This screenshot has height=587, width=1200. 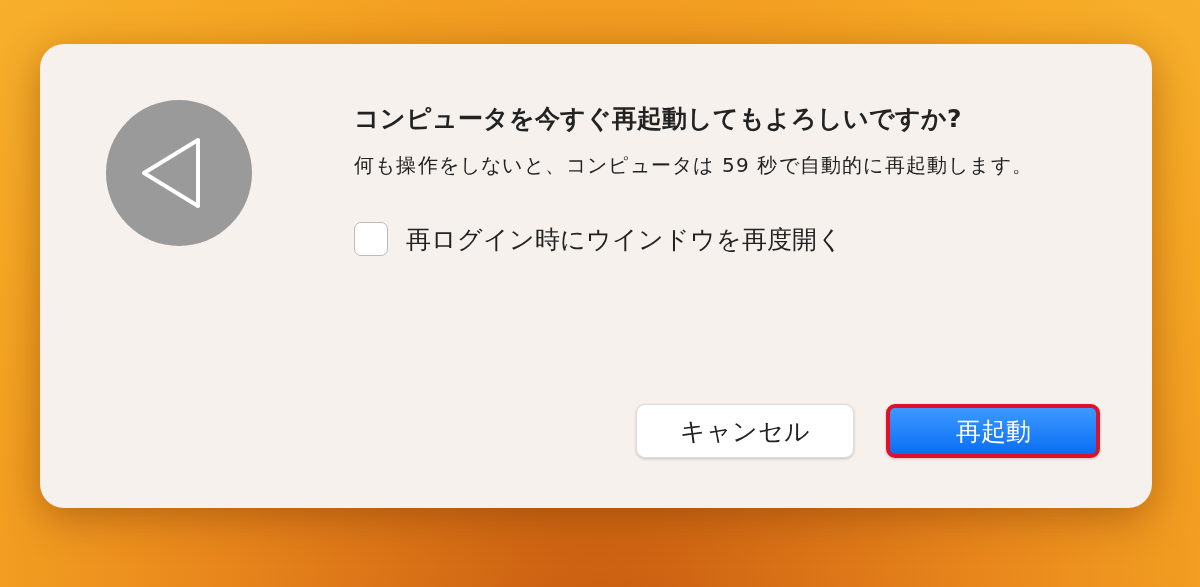 What do you see at coordinates (694, 165) in the screenshot?
I see `dialog-message: 何も操作をしないと、コンピュータは 59 秒で自動的に再起動します。` at bounding box center [694, 165].